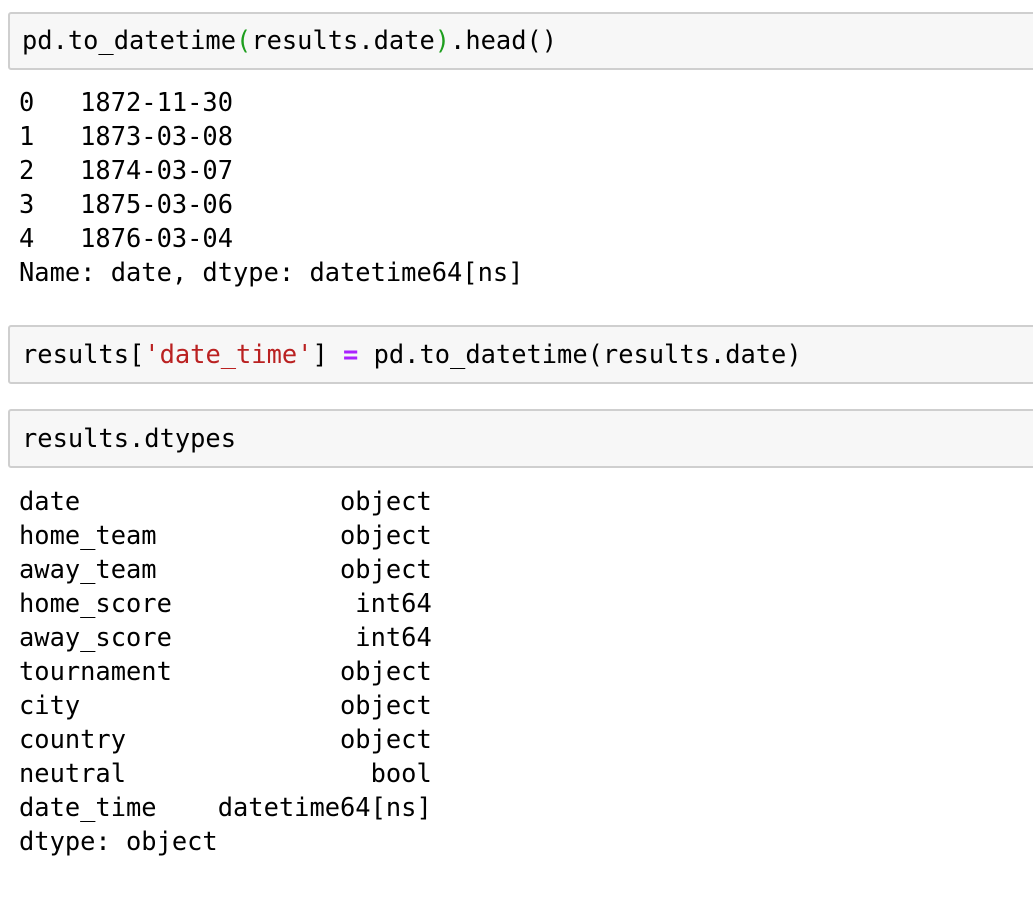 The height and width of the screenshot is (902, 1033). I want to click on output-line: 3 1875-03-06, so click(126, 204).